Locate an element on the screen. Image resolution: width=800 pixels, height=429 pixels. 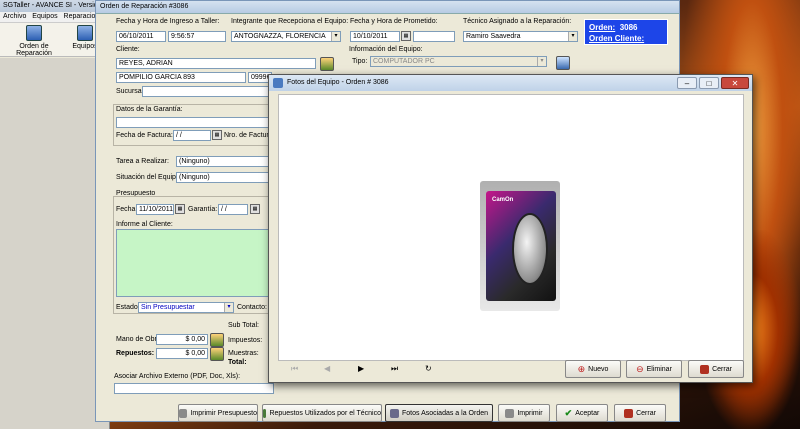
maximize-icon: □ is located at coordinates (709, 83).